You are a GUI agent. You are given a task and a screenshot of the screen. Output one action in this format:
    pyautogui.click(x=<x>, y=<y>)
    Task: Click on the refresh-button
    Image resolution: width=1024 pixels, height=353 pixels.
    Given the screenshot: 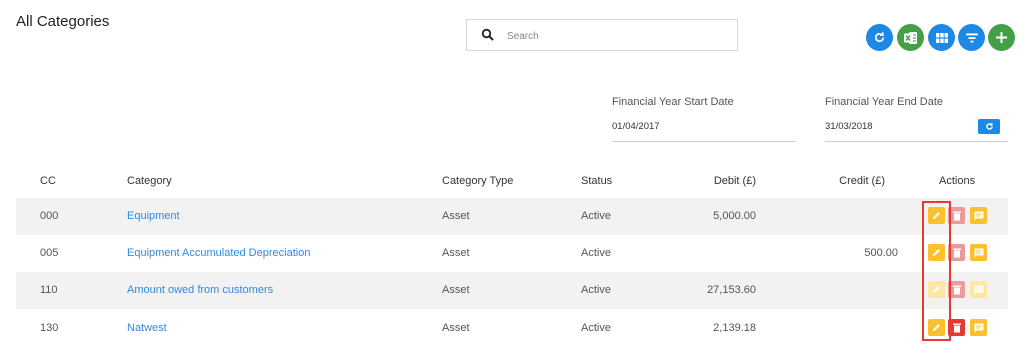 What is the action you would take?
    pyautogui.click(x=879, y=37)
    